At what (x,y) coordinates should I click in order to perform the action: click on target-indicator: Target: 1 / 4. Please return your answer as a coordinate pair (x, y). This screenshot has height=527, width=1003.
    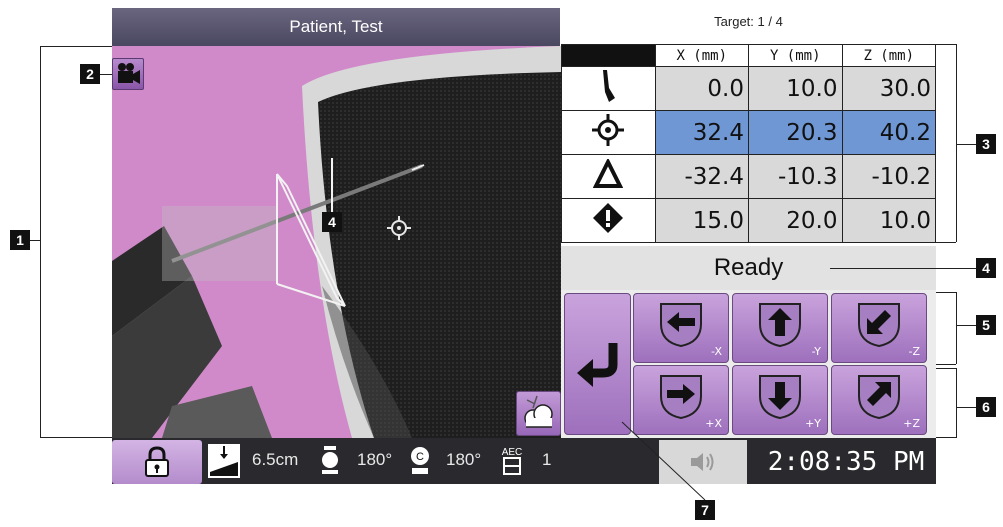
    Looking at the image, I should click on (748, 21).